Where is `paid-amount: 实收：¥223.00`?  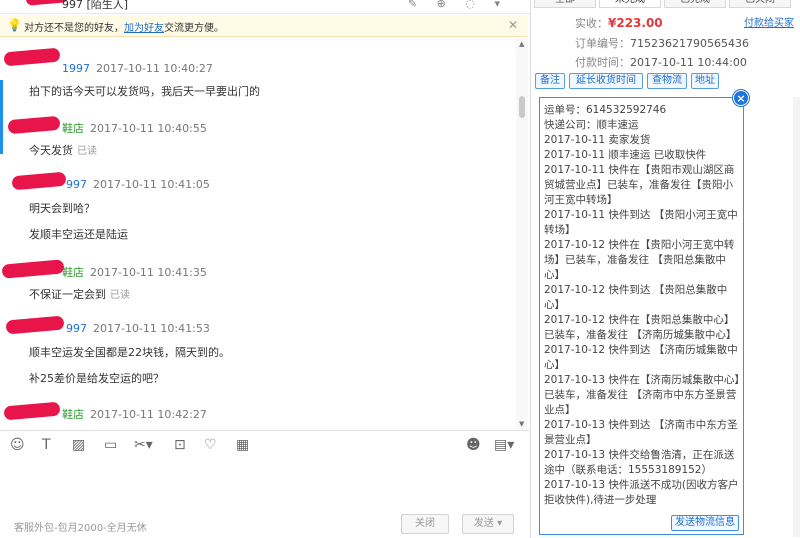
paid-amount: 实收：¥223.00 is located at coordinates (619, 23).